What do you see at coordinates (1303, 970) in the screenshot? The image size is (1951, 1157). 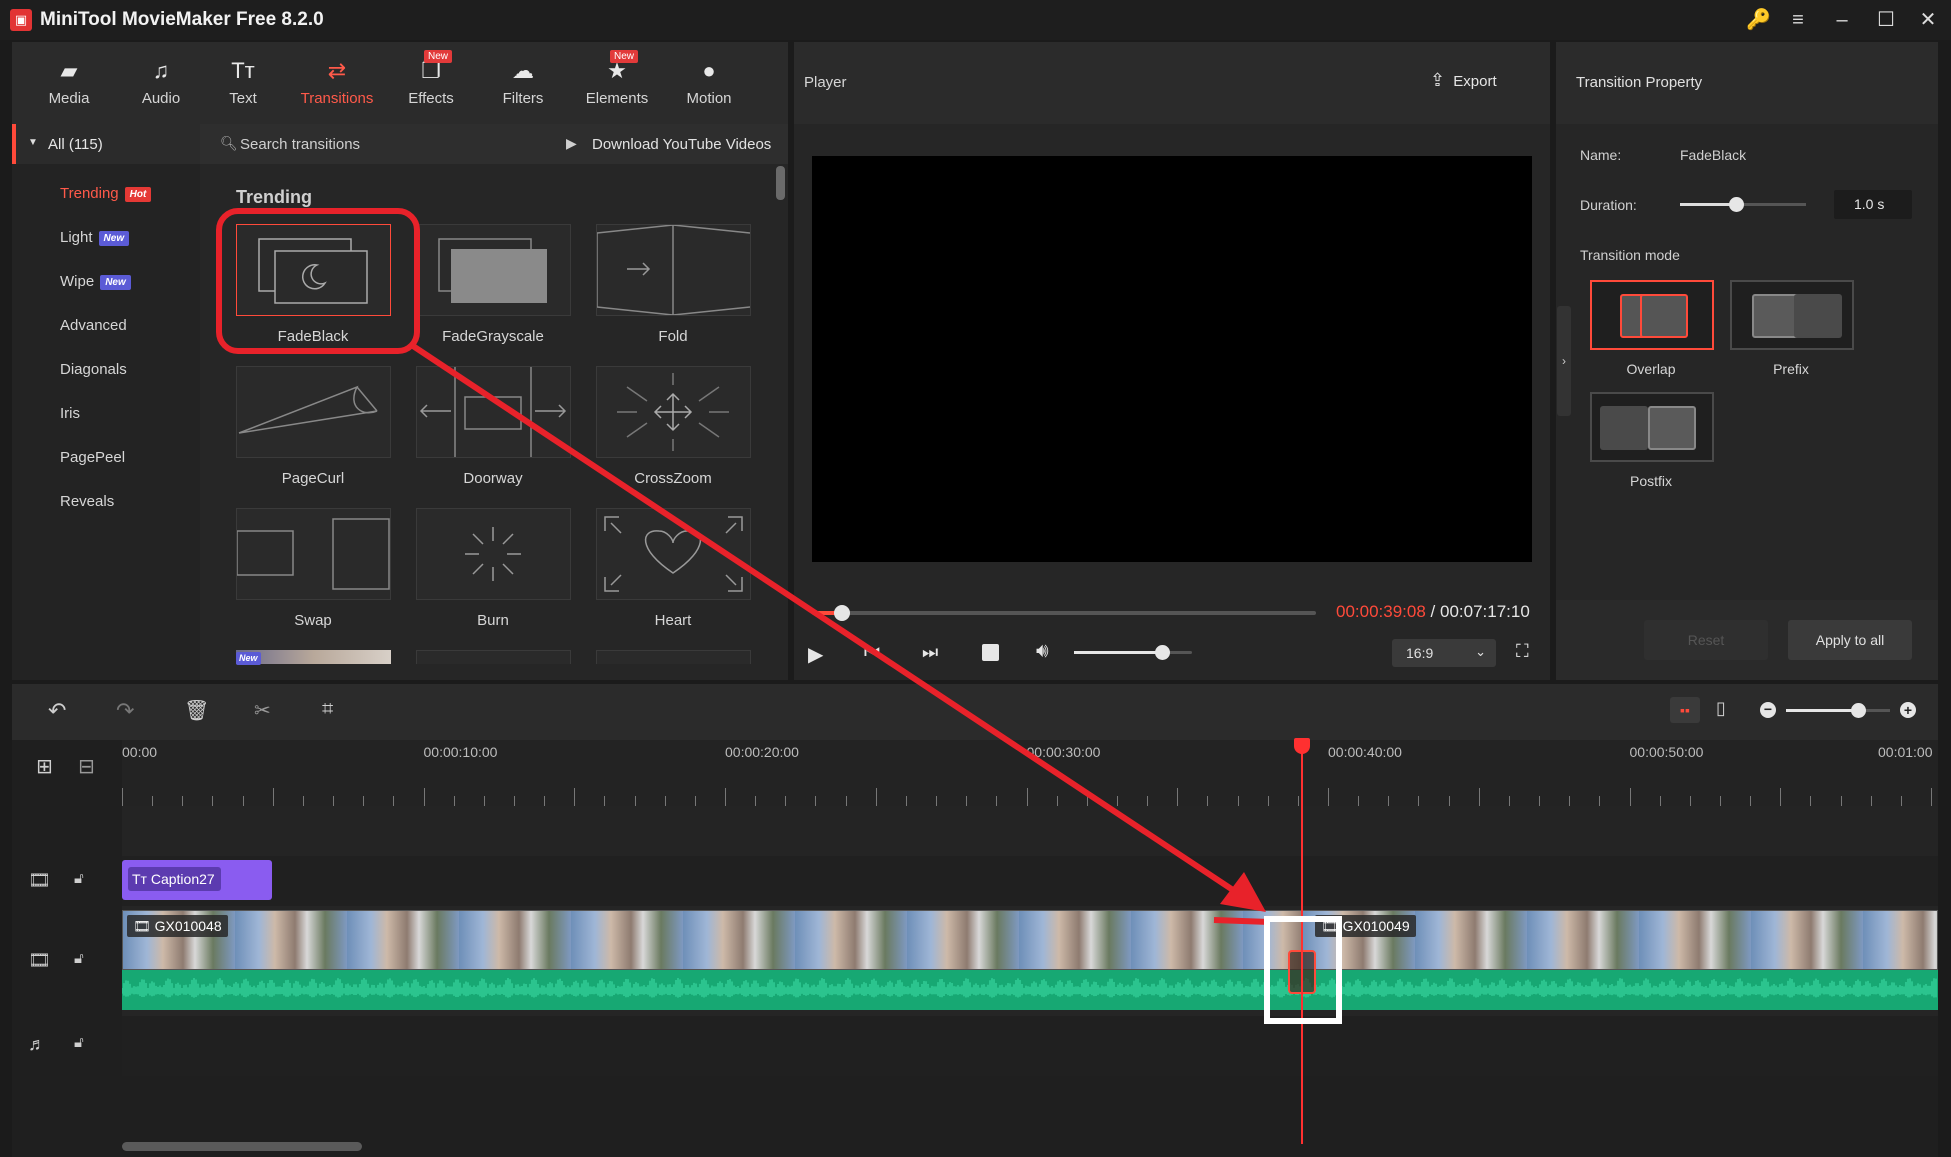 I see `highlight-annotation-transition` at bounding box center [1303, 970].